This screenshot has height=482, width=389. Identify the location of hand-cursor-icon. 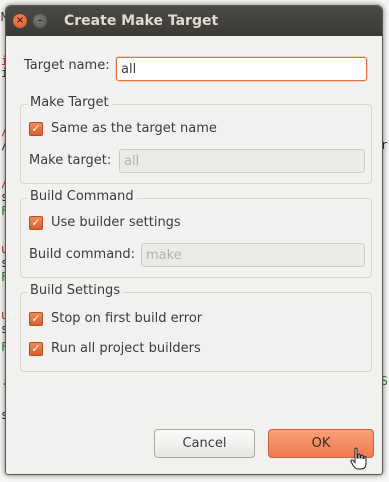
(358, 458).